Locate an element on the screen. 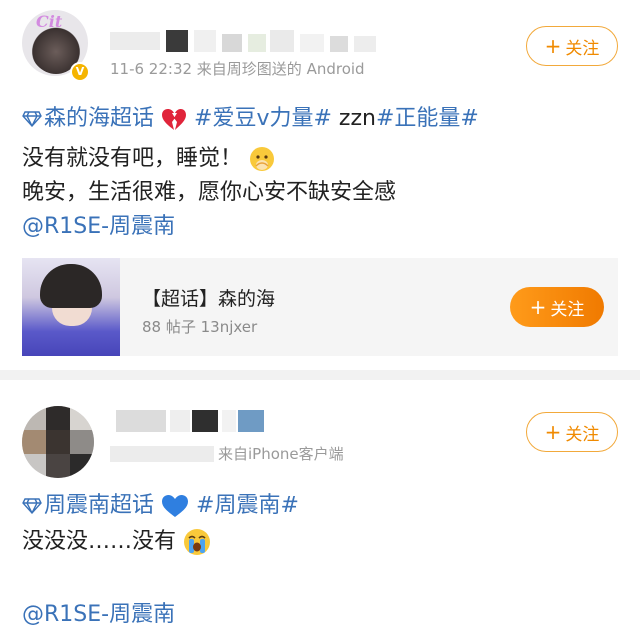 The width and height of the screenshot is (640, 637). supertopic-label: 周震南超话 is located at coordinates (99, 505).